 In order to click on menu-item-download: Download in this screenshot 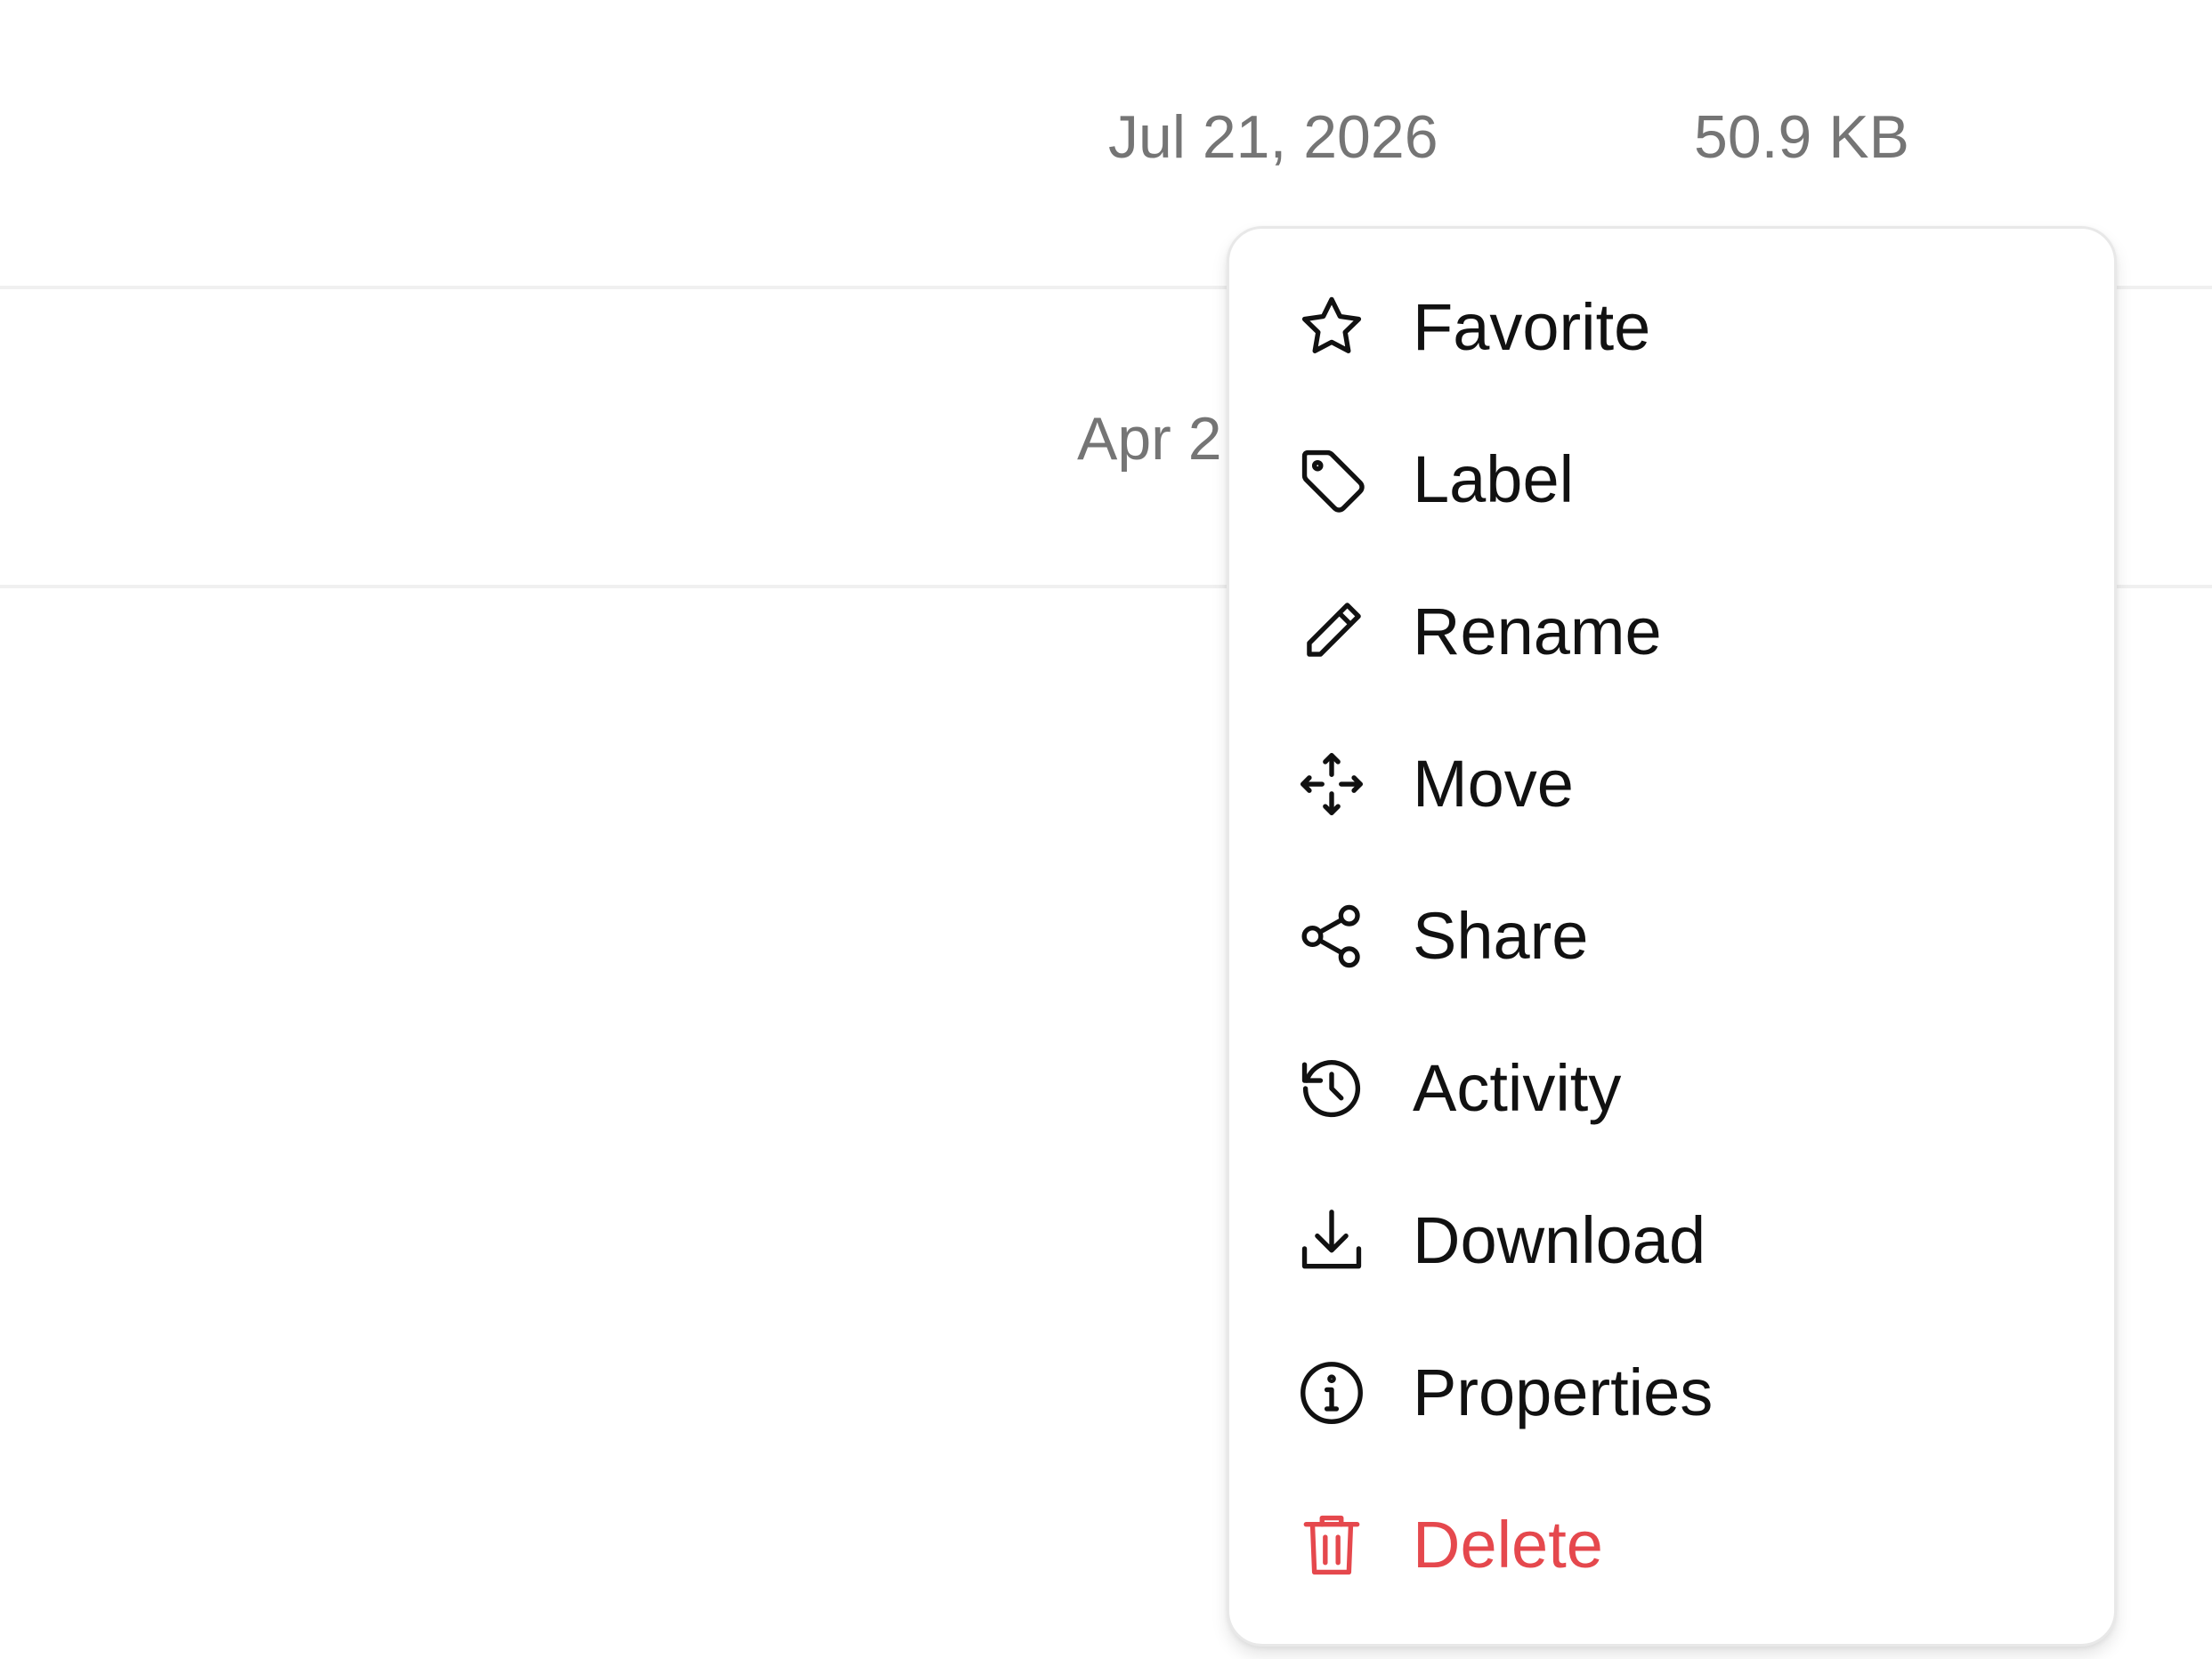, I will do `click(1671, 1240)`.